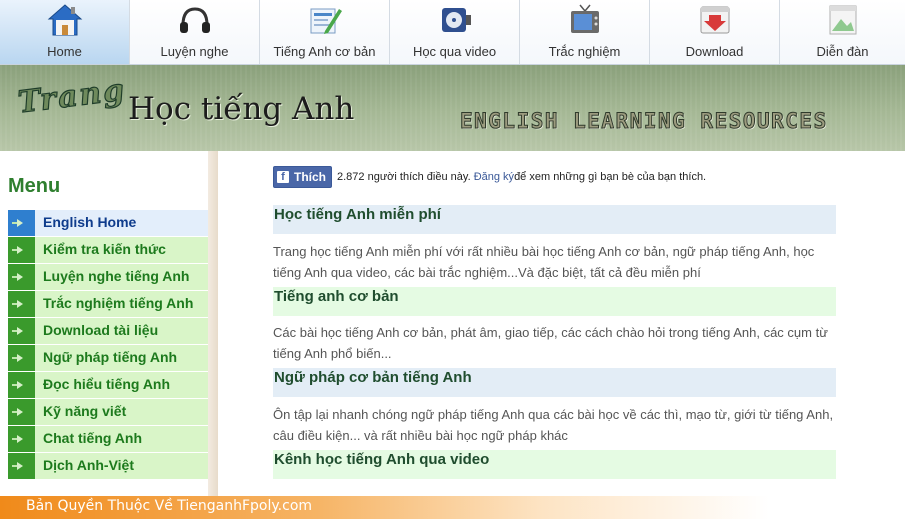 The image size is (905, 519). I want to click on film-reel-icon, so click(456, 20).